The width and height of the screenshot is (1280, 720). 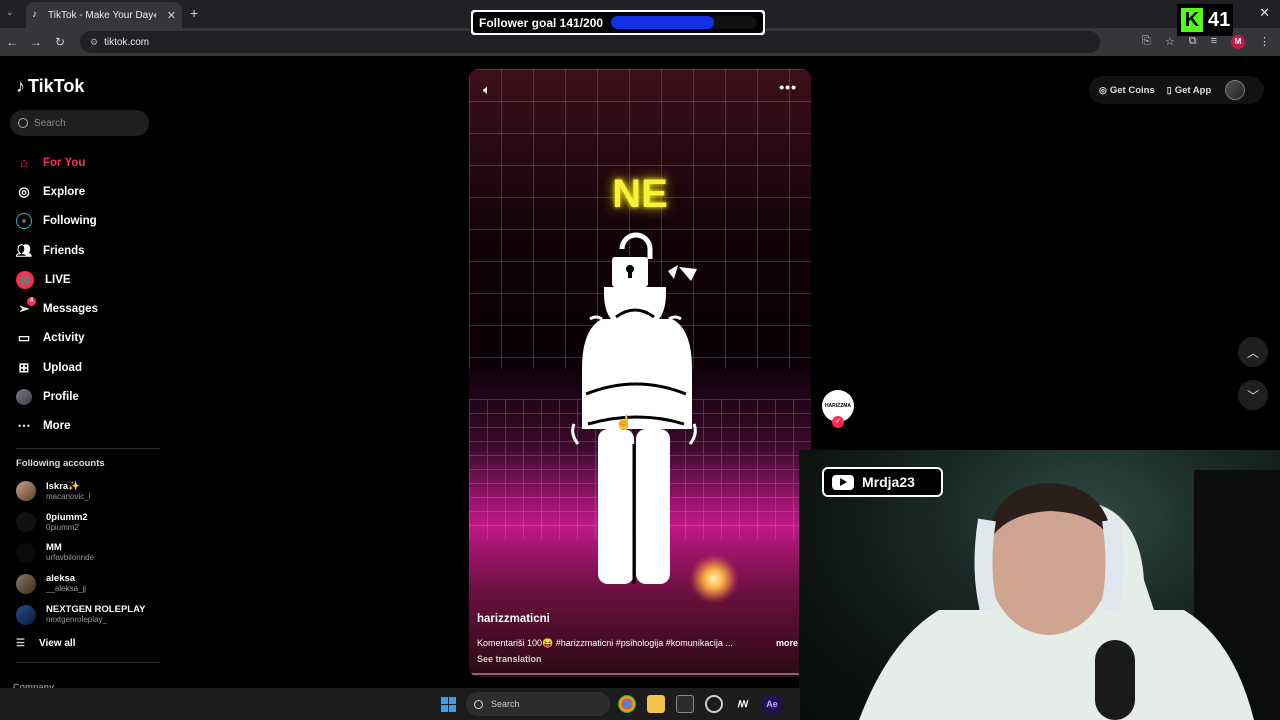 What do you see at coordinates (478, 704) in the screenshot?
I see `search-icon` at bounding box center [478, 704].